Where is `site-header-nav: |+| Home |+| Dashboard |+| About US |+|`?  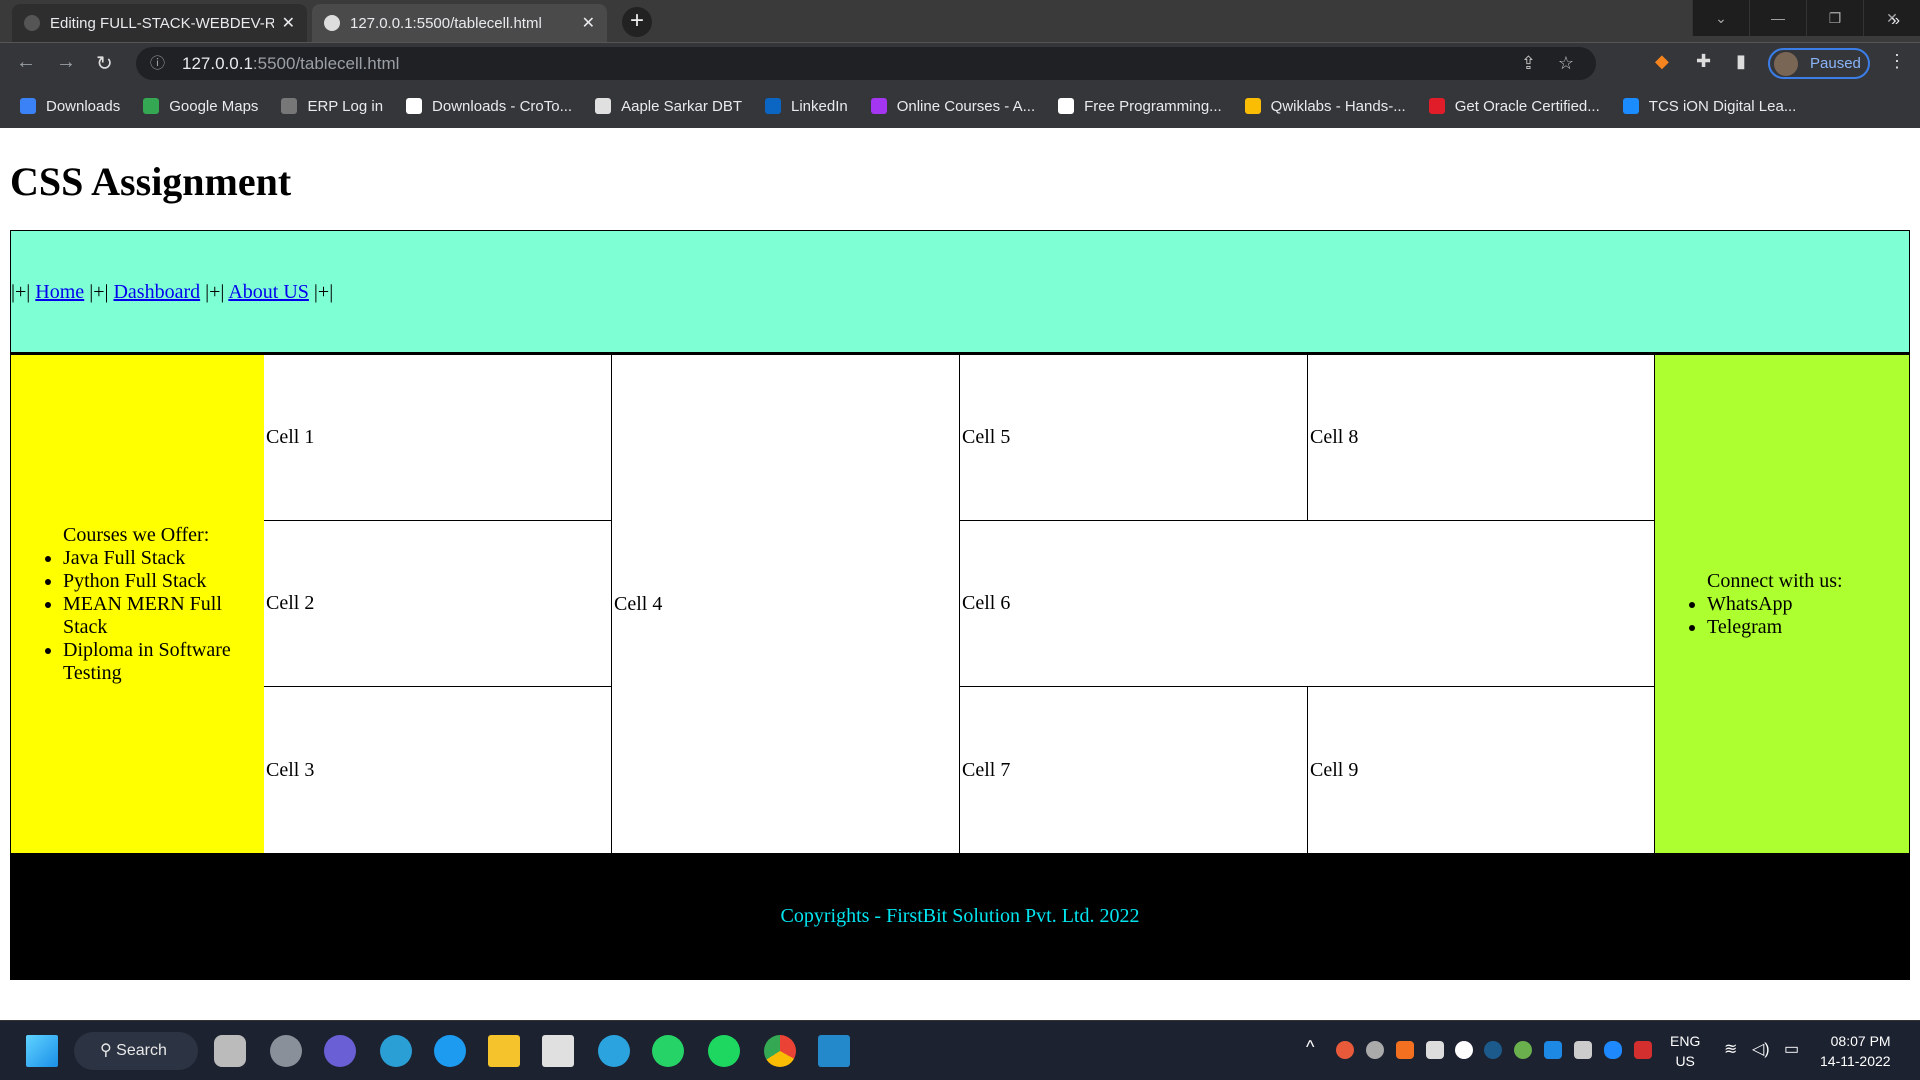 site-header-nav: |+| Home |+| Dashboard |+| About US |+| is located at coordinates (960, 292).